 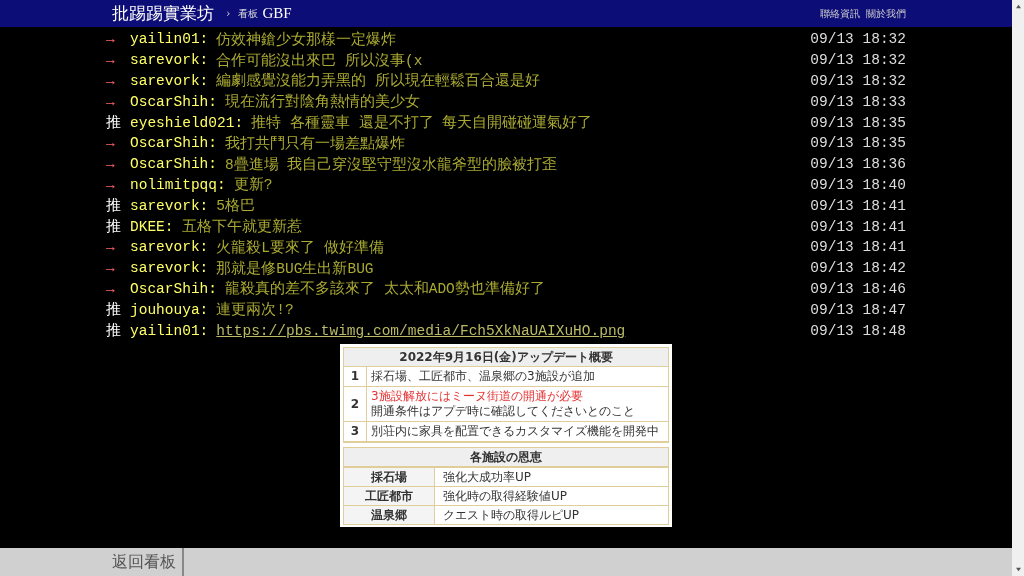 What do you see at coordinates (840, 13) in the screenshot?
I see `header-link: 聯絡資訊` at bounding box center [840, 13].